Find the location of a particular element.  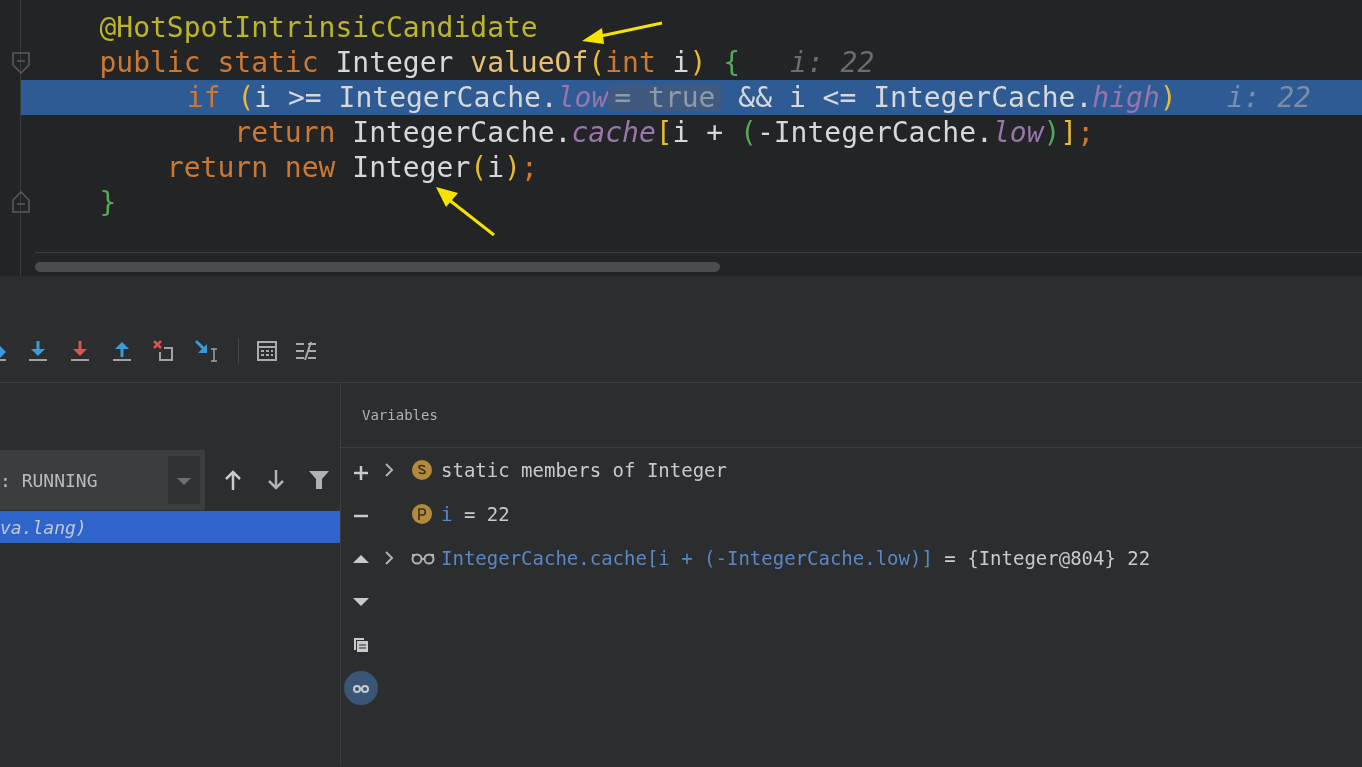

code-text: i + is located at coordinates (698, 132).